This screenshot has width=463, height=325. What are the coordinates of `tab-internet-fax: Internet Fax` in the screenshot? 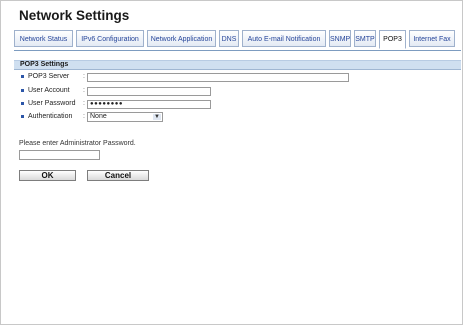 It's located at (432, 38).